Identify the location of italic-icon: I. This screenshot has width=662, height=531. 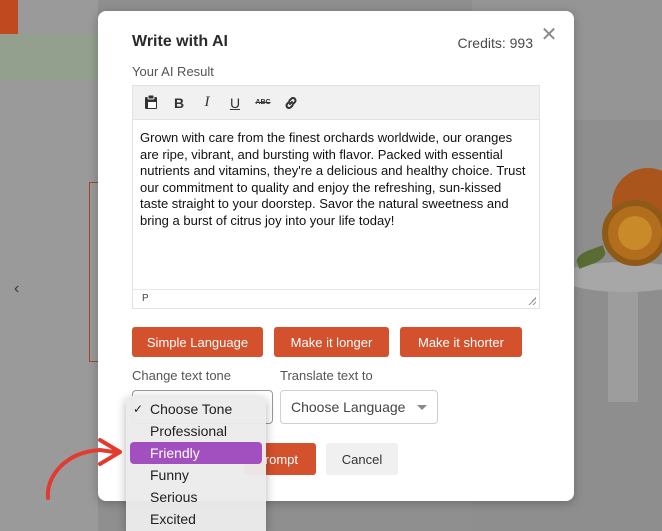
(207, 103).